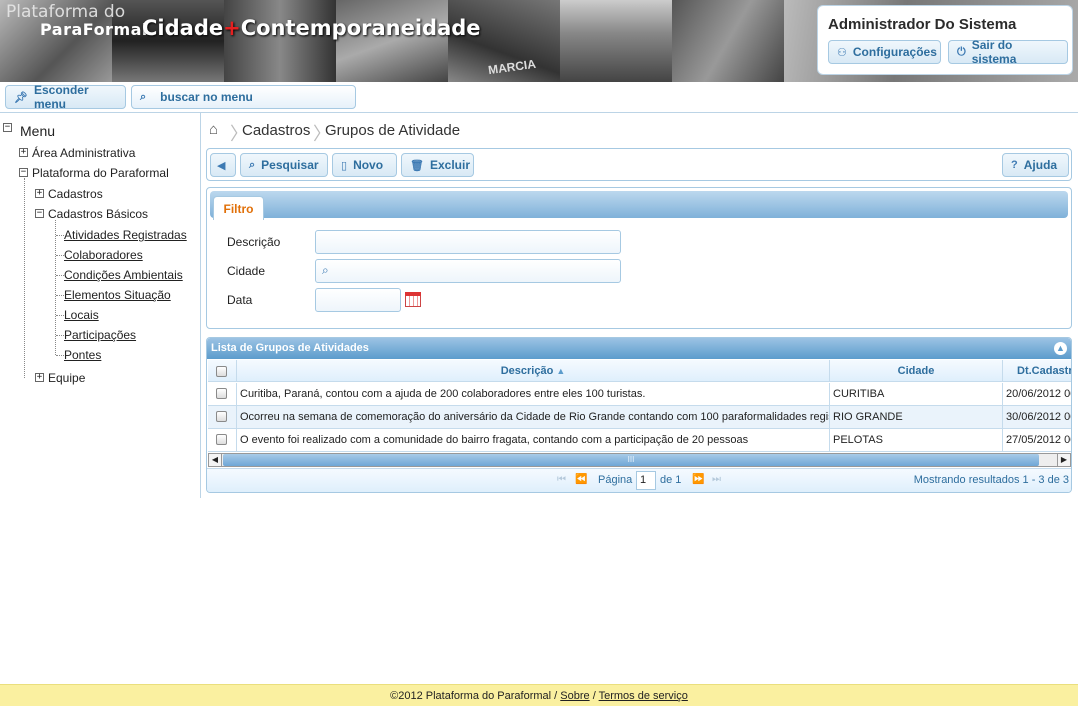 This screenshot has height=706, width=1078. Describe the element at coordinates (468, 271) in the screenshot. I see `cidade-input: ⌕` at that location.